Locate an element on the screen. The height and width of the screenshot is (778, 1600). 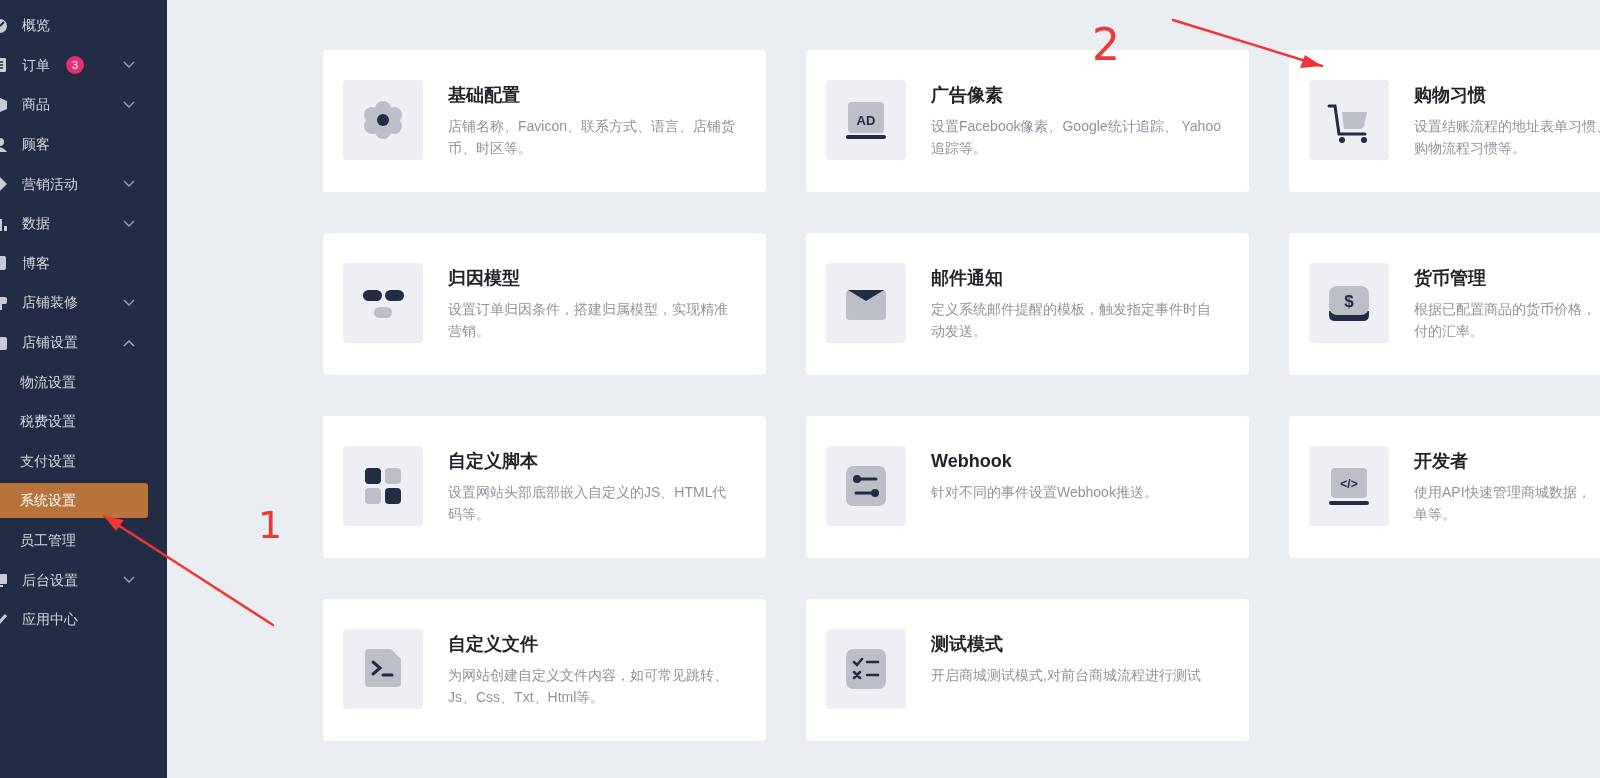
settings-card: 自定义文件 为网站创建自定义文件内容，如可常见跳转、Js、Css、Txt、Html等。 is located at coordinates (544, 670).